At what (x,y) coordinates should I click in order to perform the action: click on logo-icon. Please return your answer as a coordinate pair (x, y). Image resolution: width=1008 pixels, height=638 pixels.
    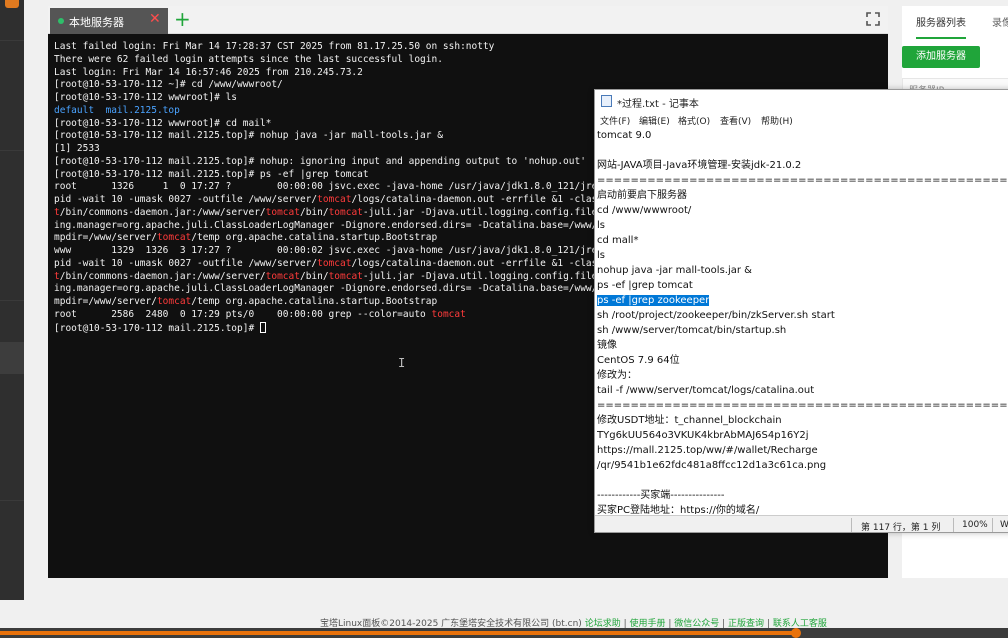
    Looking at the image, I should click on (12, 4).